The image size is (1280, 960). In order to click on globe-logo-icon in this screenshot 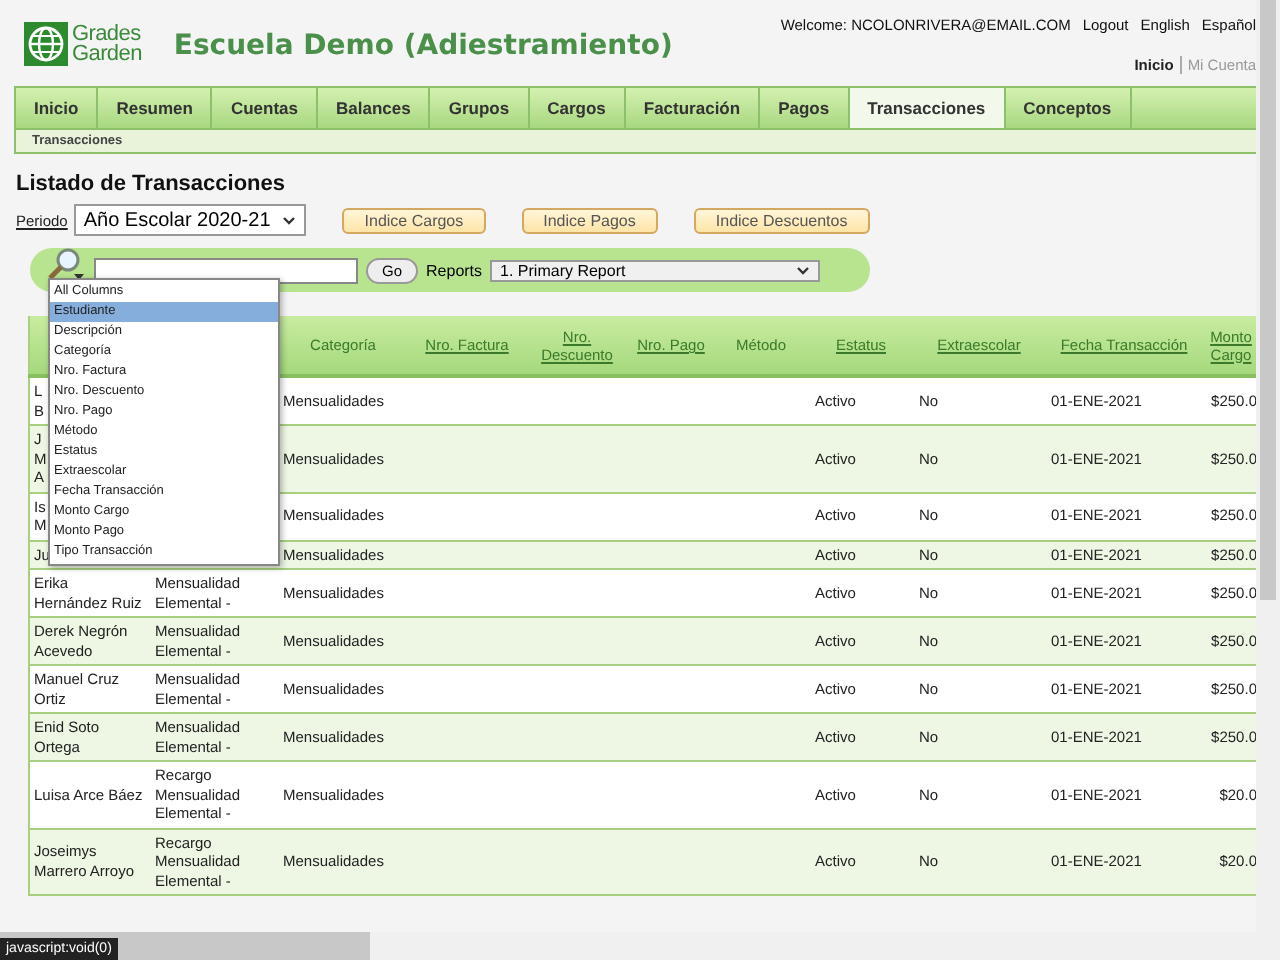, I will do `click(46, 44)`.